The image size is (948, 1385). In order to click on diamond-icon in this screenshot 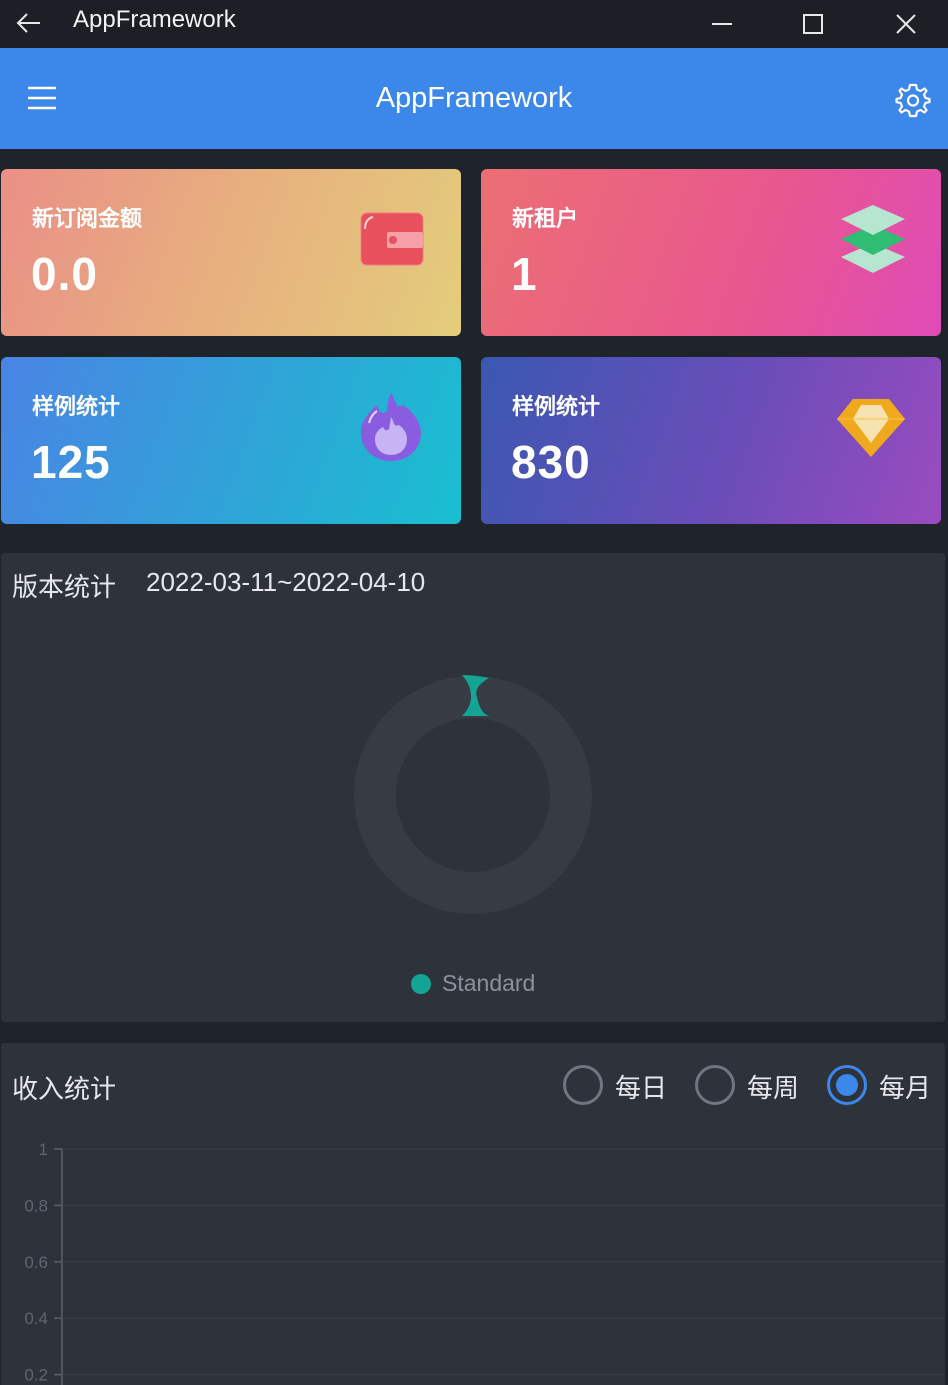, I will do `click(871, 428)`.